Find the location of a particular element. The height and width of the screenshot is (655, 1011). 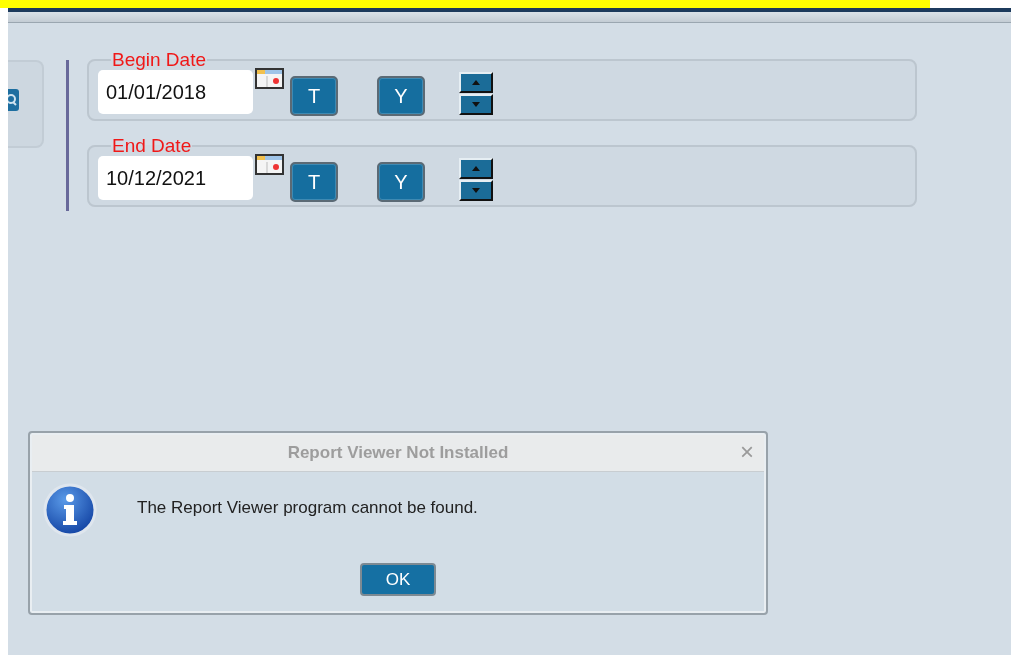

group-label: Begin Date is located at coordinates (159, 60).